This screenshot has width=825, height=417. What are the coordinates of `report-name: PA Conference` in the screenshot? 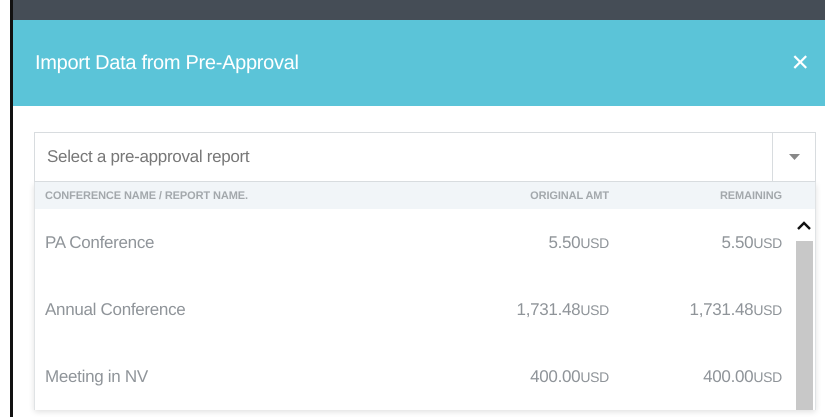 It's located at (242, 242).